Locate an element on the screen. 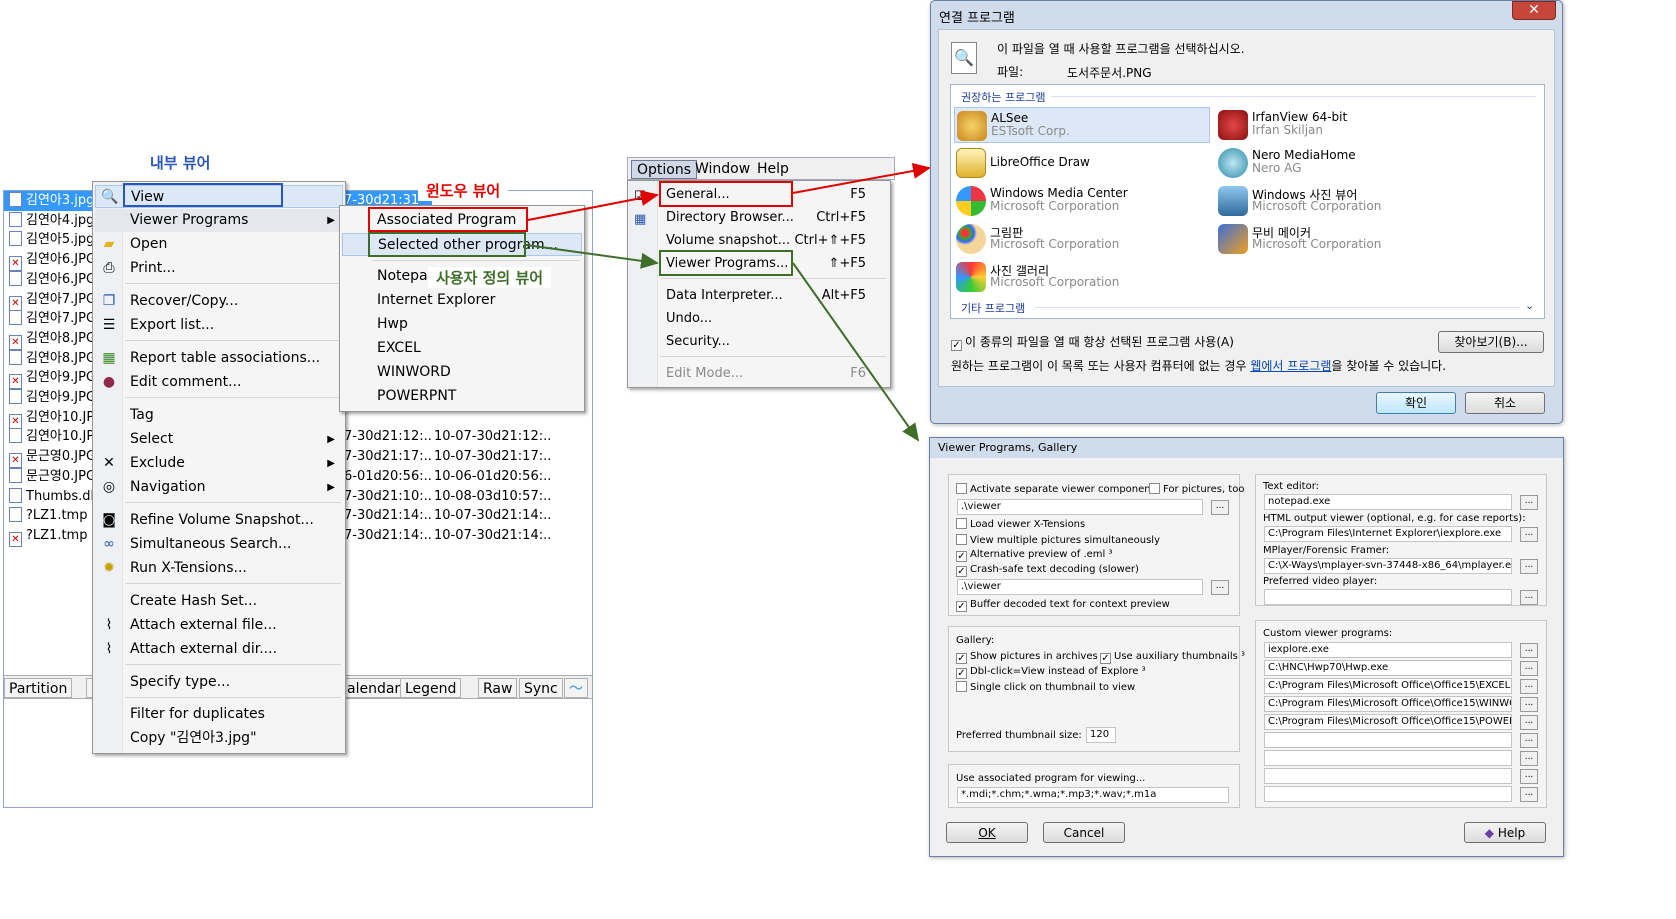  nero-home-icon is located at coordinates (1233, 163).